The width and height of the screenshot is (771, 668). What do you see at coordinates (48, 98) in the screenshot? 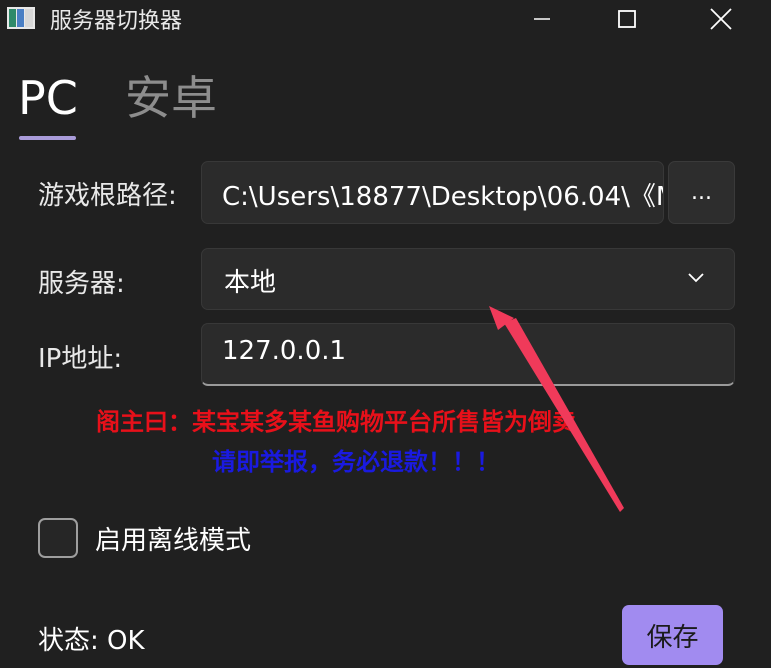
I see `tab-pc: PC` at bounding box center [48, 98].